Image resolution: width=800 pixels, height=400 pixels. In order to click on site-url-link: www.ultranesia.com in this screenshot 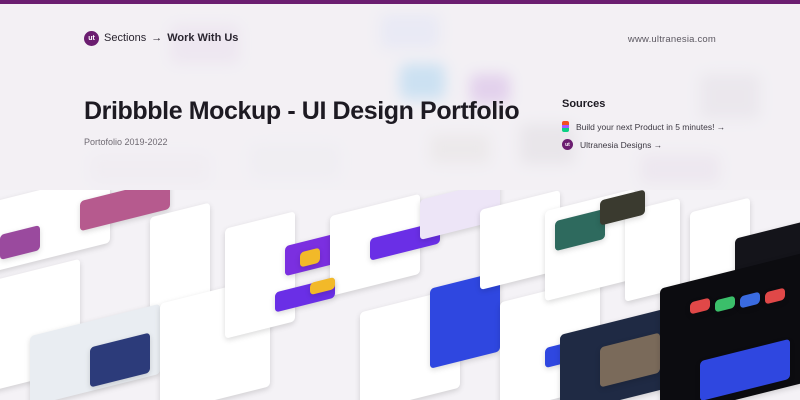, I will do `click(672, 39)`.